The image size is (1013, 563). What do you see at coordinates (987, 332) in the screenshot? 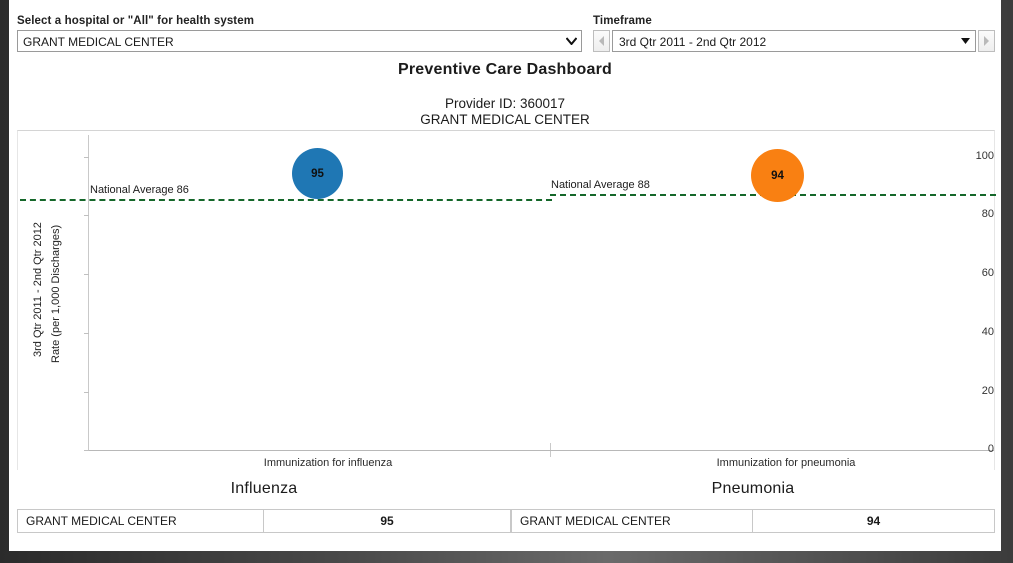
I see `y-tick-label-40: 40` at bounding box center [987, 332].